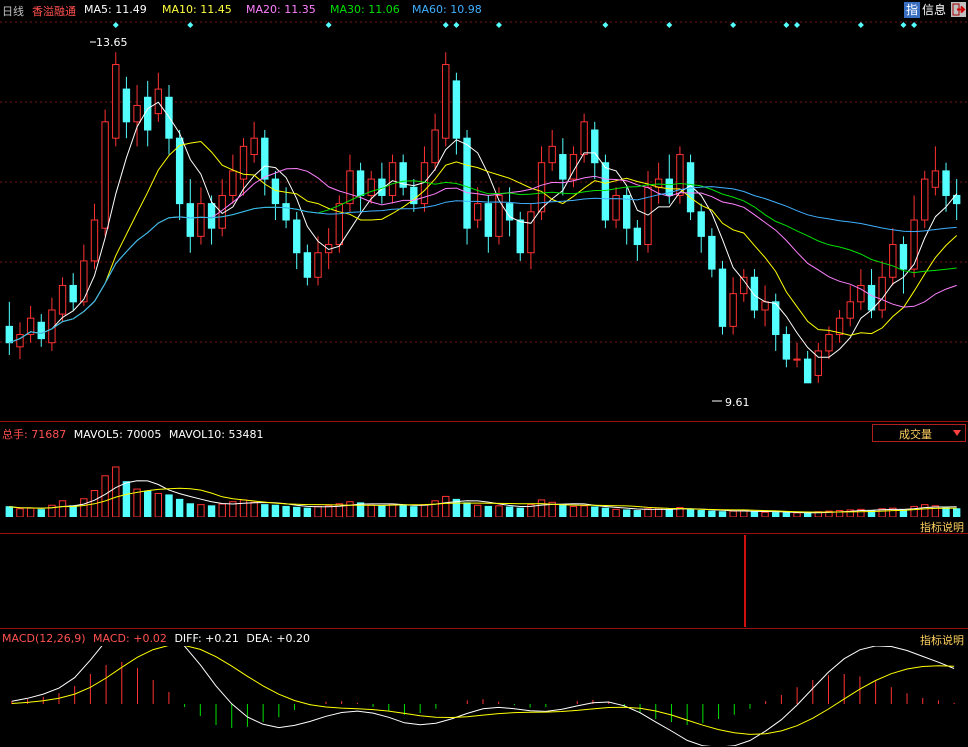 The image size is (968, 747). Describe the element at coordinates (484, 696) in the screenshot. I see `macd-chart` at that location.